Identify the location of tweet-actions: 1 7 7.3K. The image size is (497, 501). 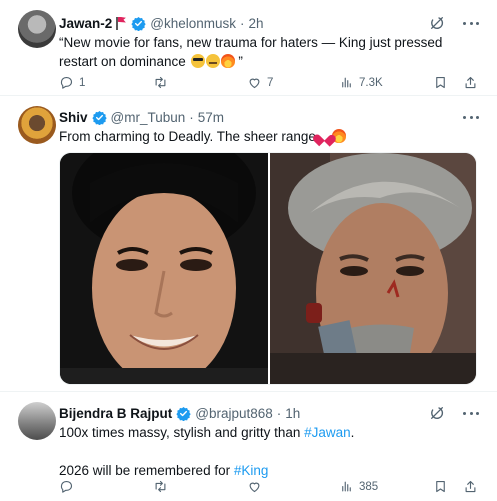
(270, 84).